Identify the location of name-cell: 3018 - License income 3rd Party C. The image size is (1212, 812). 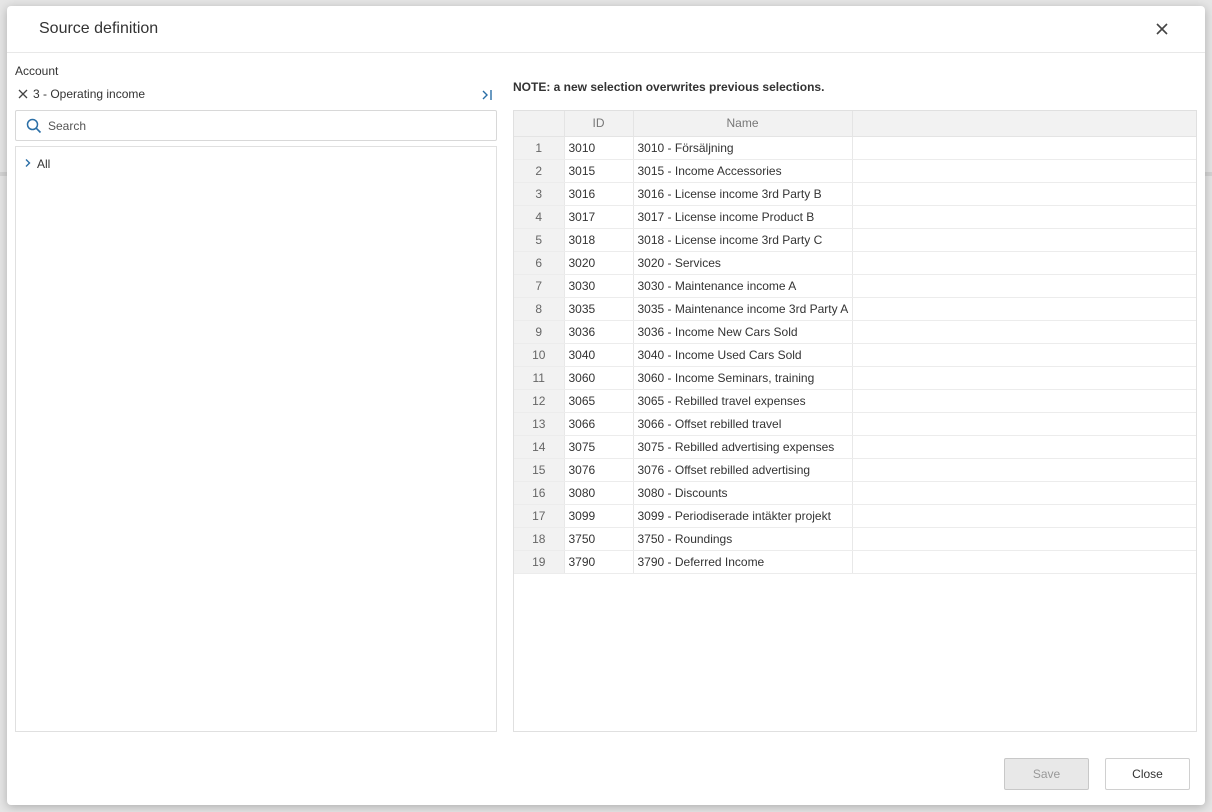
(743, 240).